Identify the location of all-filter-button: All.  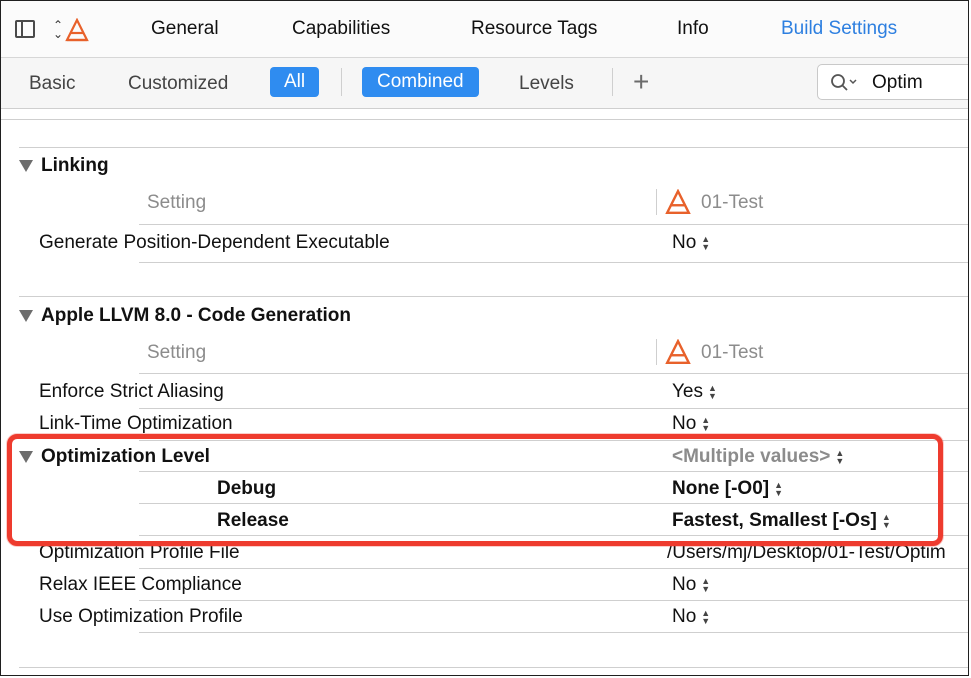
(295, 82).